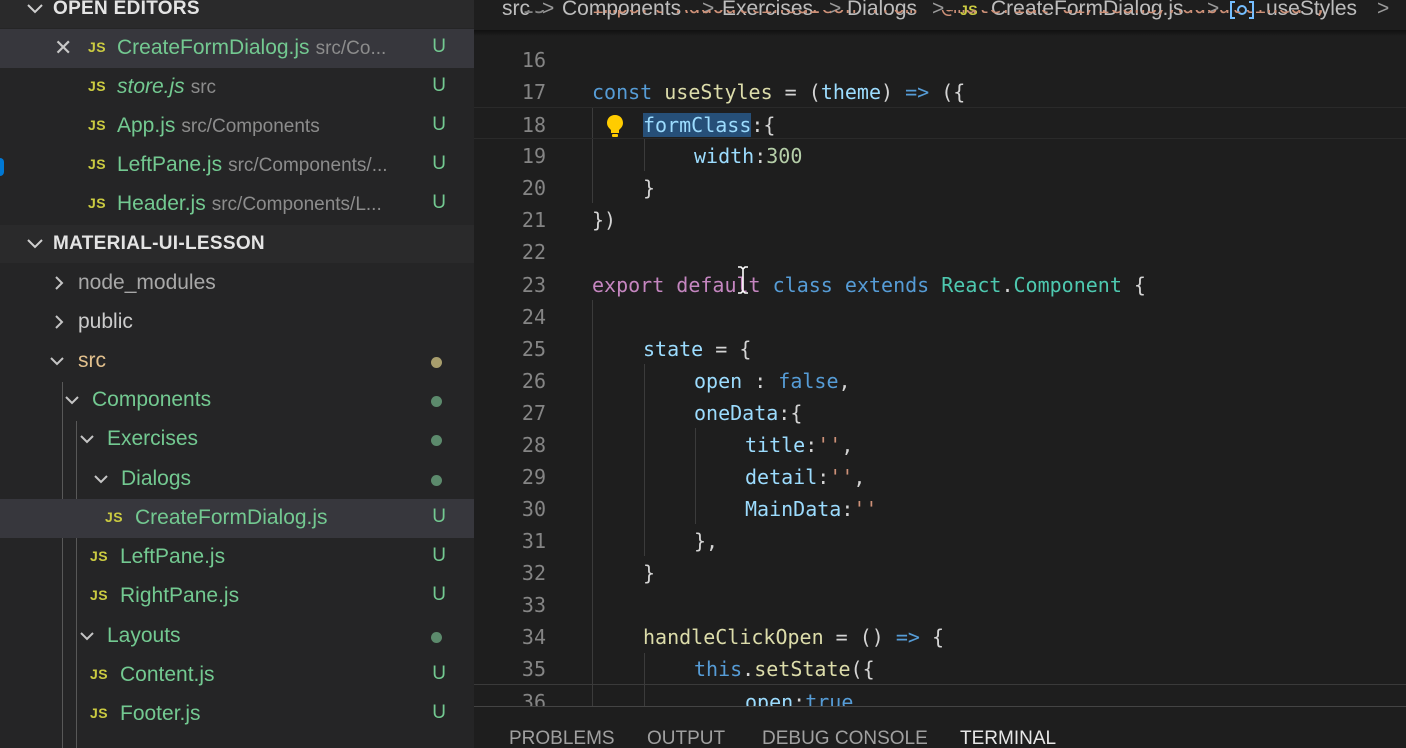 The height and width of the screenshot is (748, 1406). What do you see at coordinates (533, 349) in the screenshot?
I see `line-number: 25` at bounding box center [533, 349].